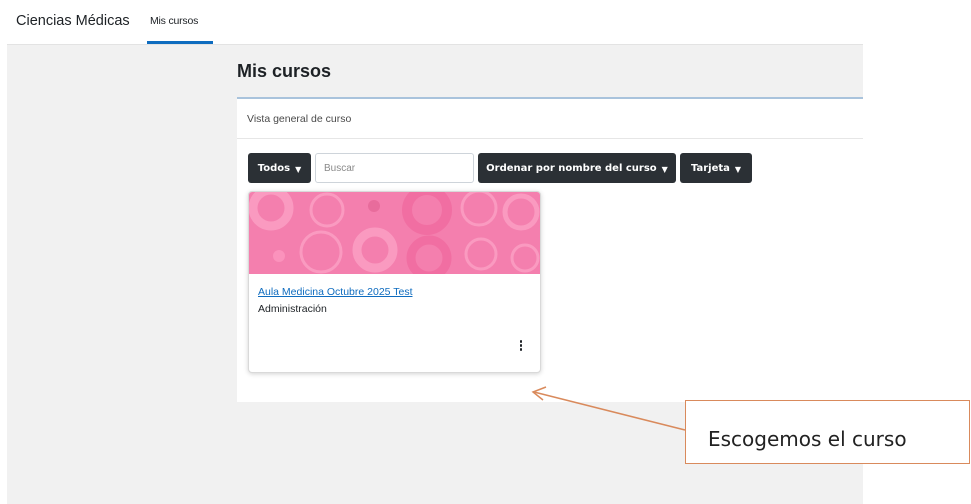 The height and width of the screenshot is (504, 971). I want to click on top-navigation: Ciencias Médicas Mis cursos, so click(485, 22).